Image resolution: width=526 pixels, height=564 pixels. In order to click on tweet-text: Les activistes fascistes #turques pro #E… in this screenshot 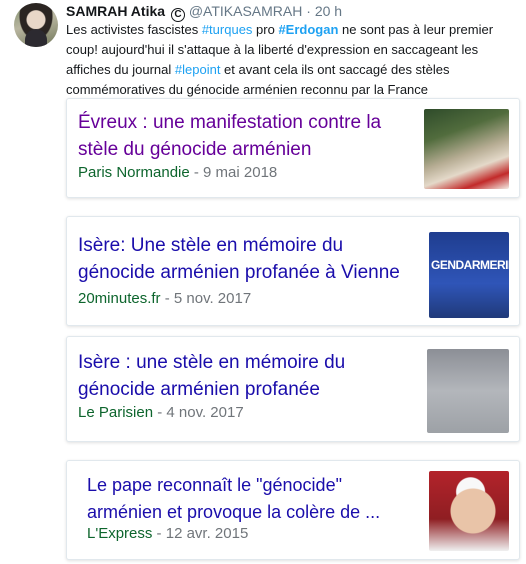, I will do `click(286, 60)`.